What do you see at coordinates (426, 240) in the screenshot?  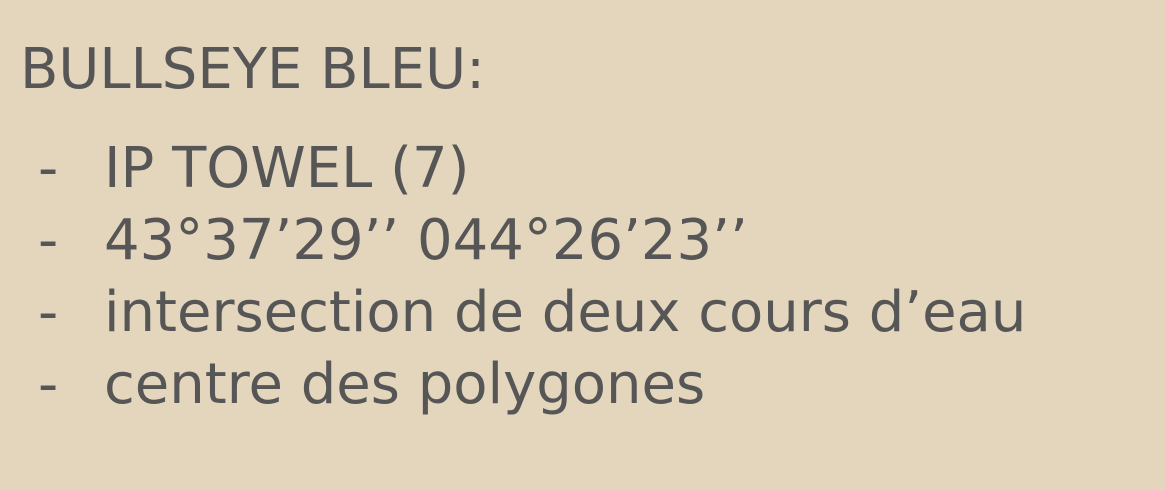 I see `bullet-text: 43°37’29’’ 044°26’23’’` at bounding box center [426, 240].